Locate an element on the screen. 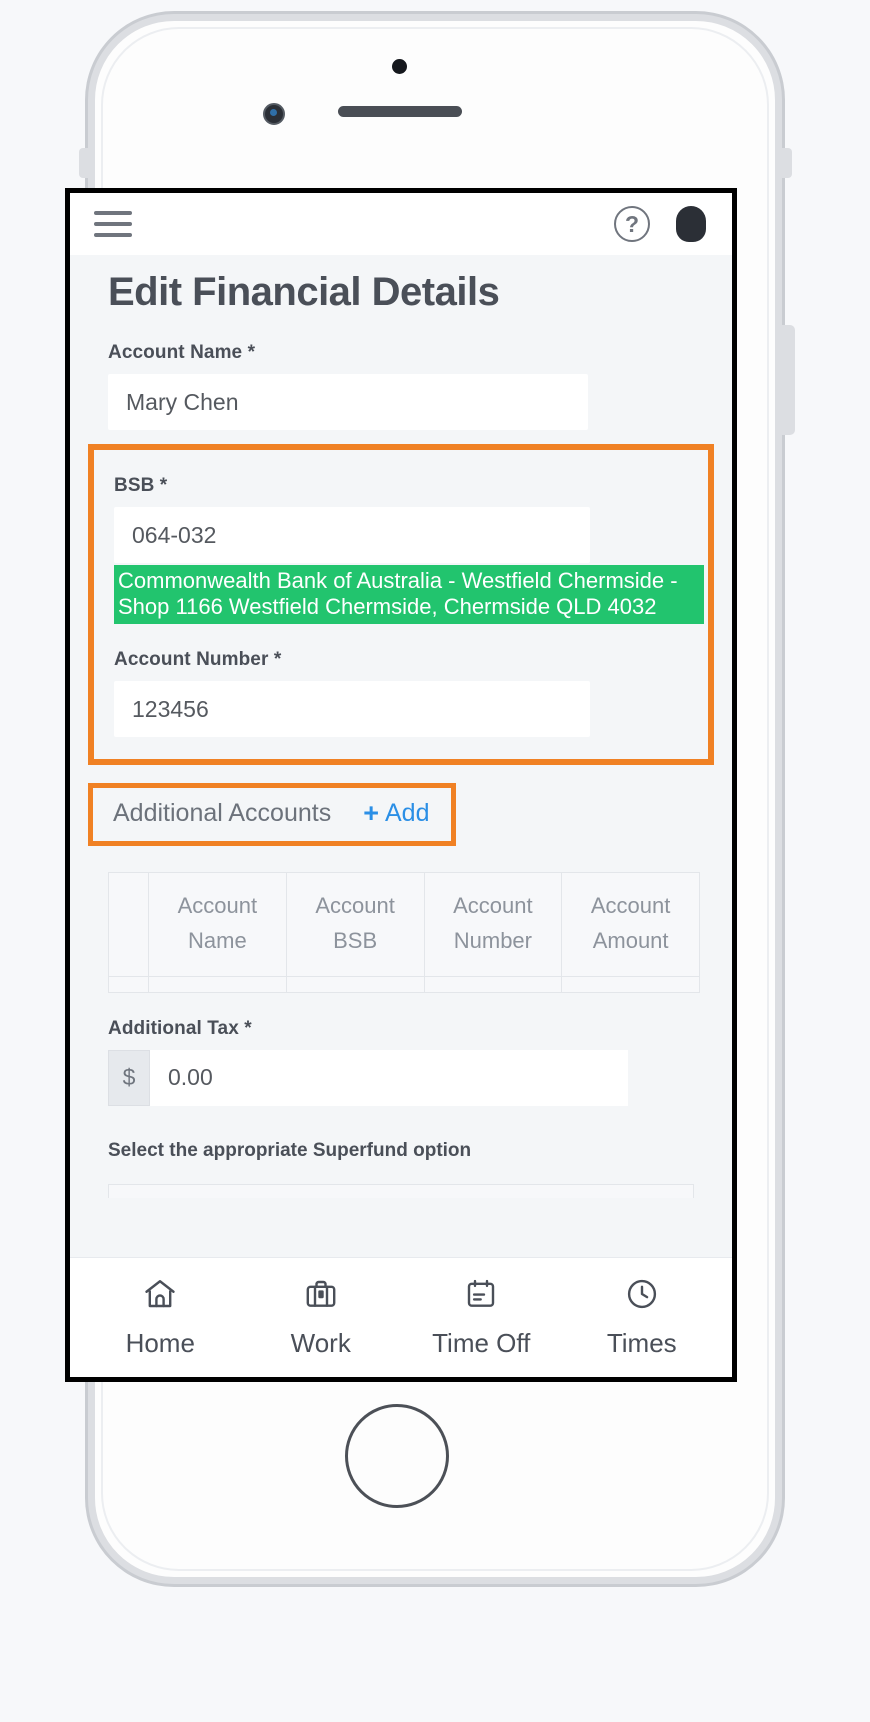 This screenshot has height=1722, width=870. nav-label-home: Home is located at coordinates (160, 1343).